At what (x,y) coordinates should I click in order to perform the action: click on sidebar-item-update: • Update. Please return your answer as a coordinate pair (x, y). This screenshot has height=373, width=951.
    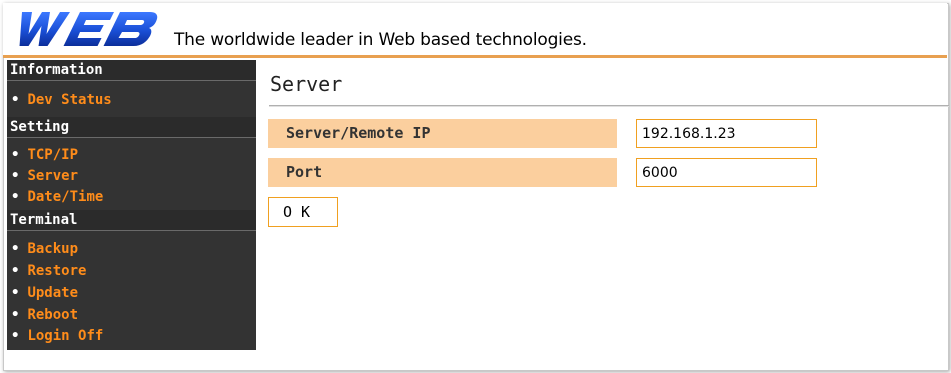
    Looking at the image, I should click on (44, 293).